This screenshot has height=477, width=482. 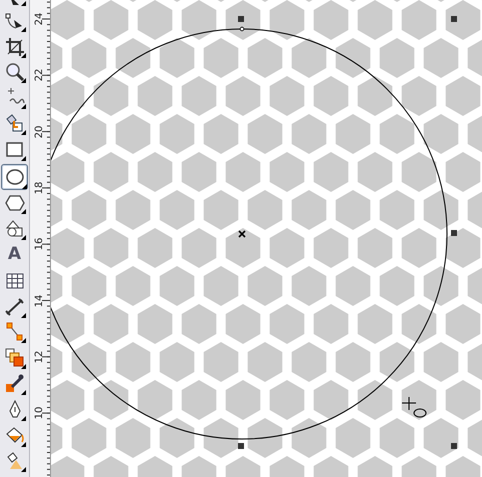 I want to click on ruler-label: 14, so click(x=40, y=301).